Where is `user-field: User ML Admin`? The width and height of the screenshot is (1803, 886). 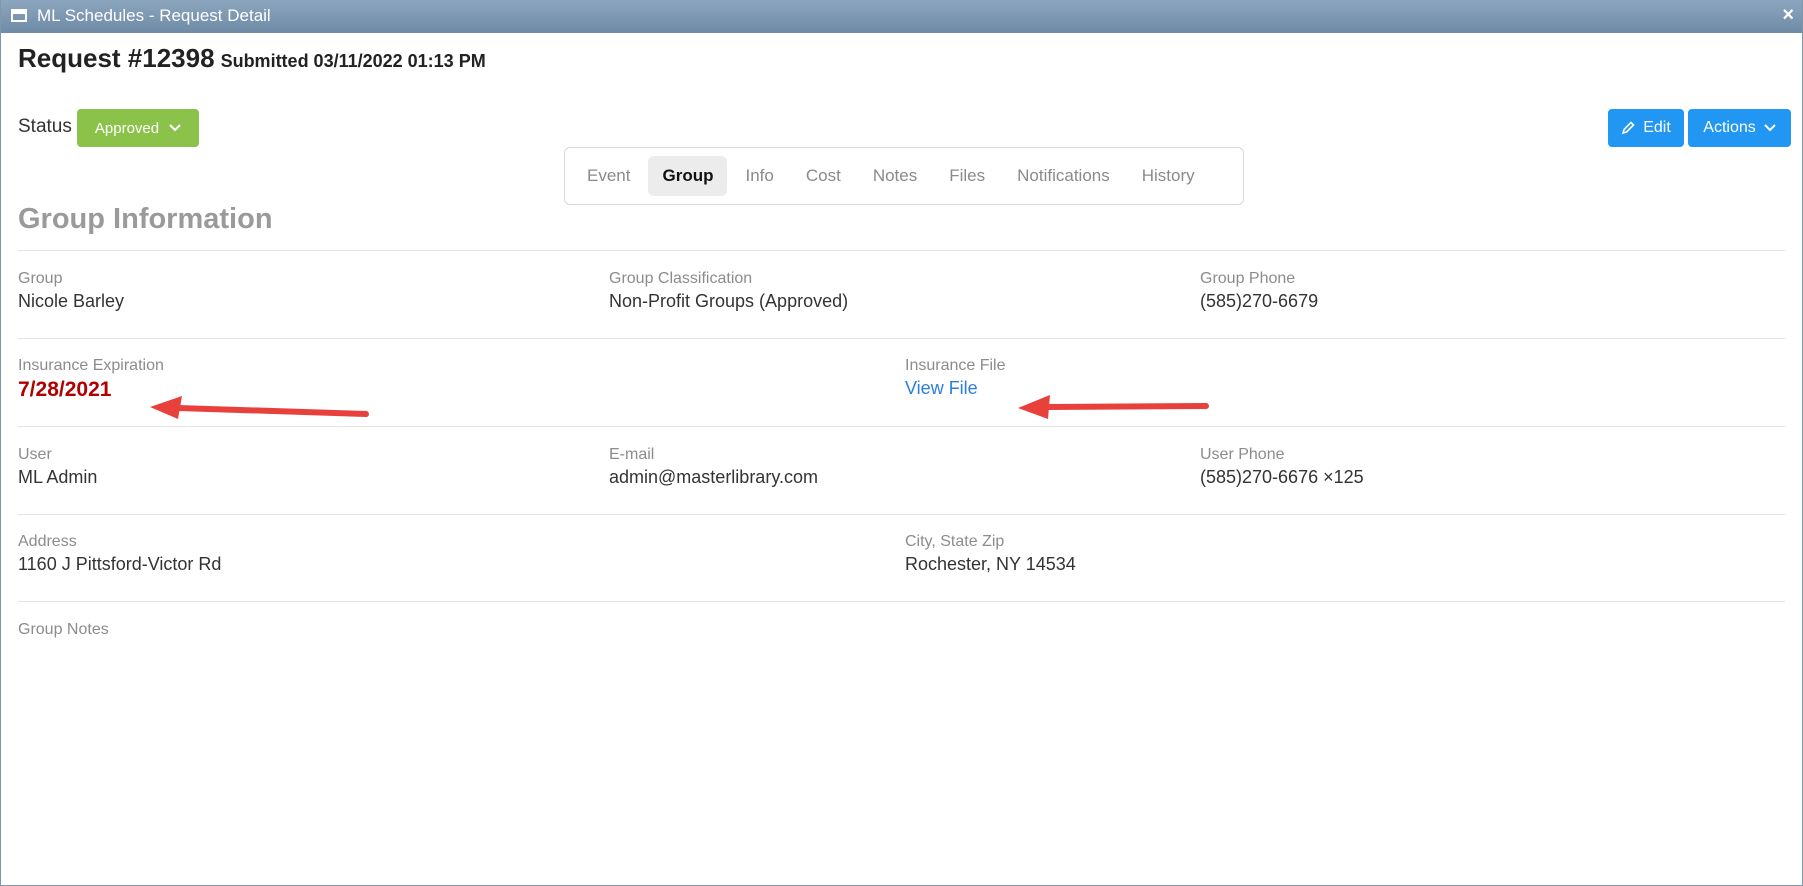
user-field: User ML Admin is located at coordinates (57, 467).